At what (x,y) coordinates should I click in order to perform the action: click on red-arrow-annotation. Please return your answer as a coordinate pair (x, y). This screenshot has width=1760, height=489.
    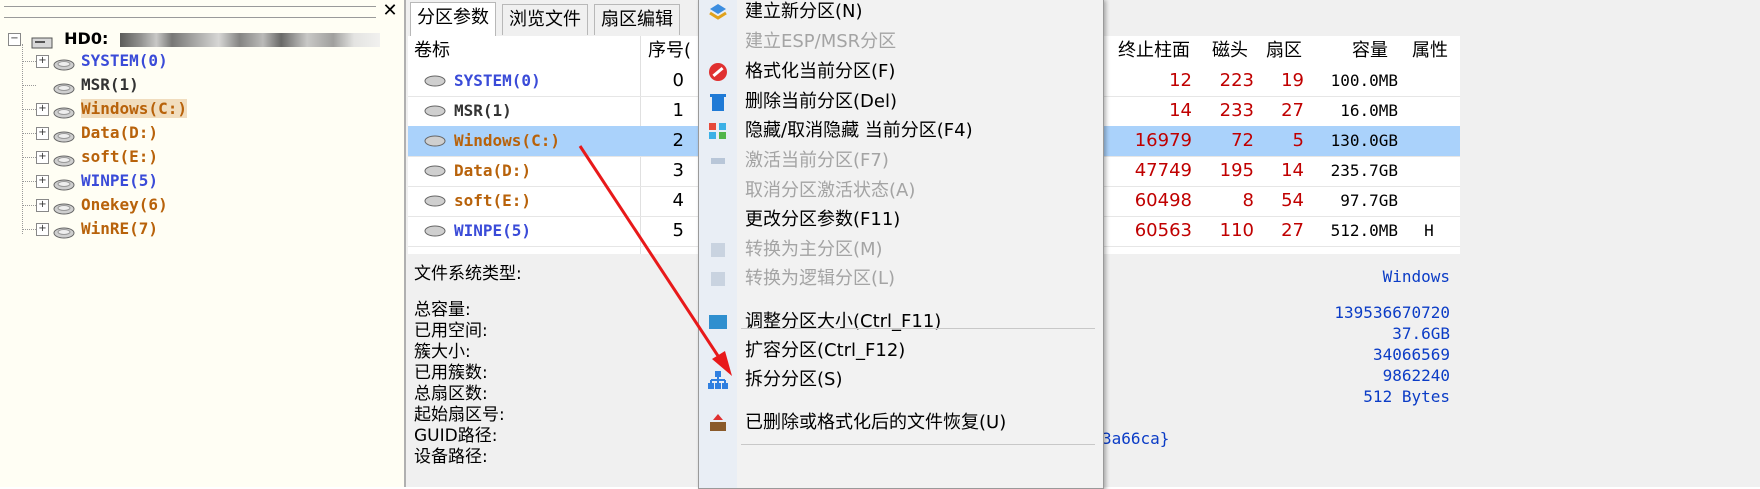
    Looking at the image, I should click on (655, 260).